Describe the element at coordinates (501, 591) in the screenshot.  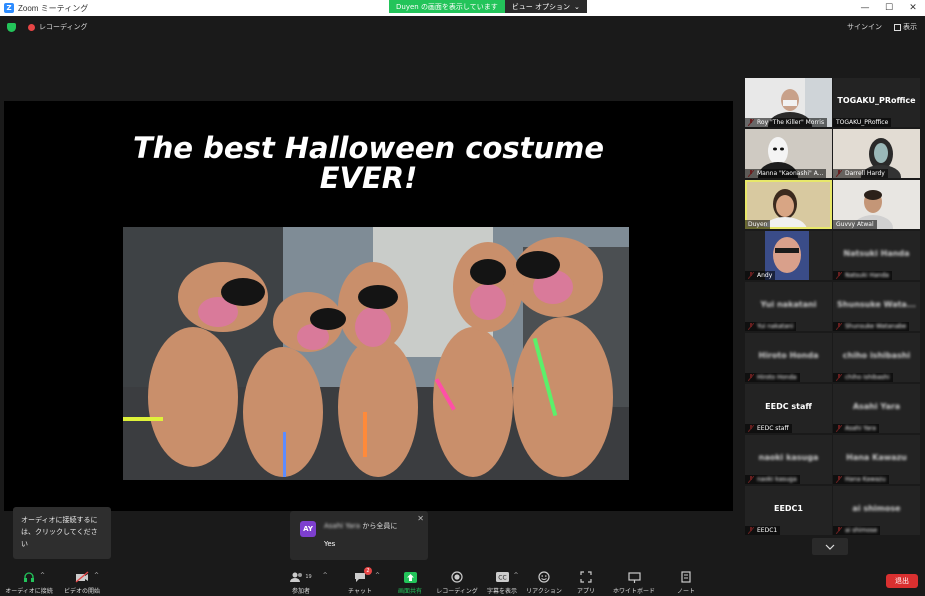
I see `captions-label: 字幕を表示` at that location.